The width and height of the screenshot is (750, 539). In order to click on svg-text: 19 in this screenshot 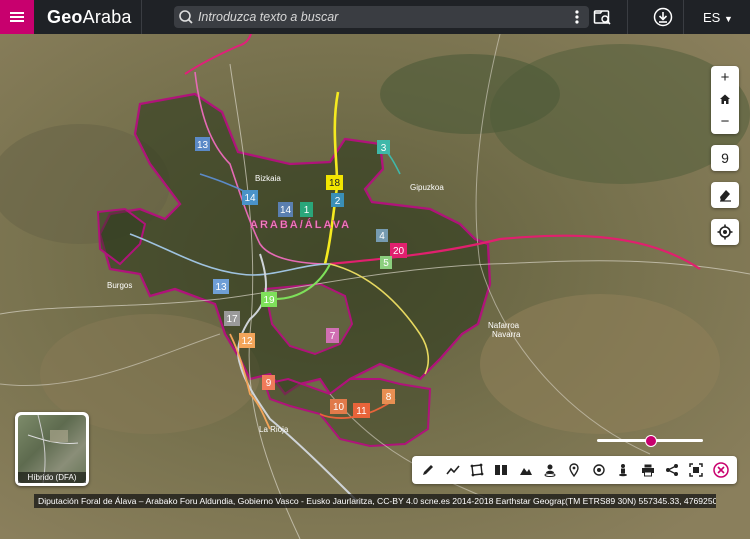, I will do `click(269, 300)`.